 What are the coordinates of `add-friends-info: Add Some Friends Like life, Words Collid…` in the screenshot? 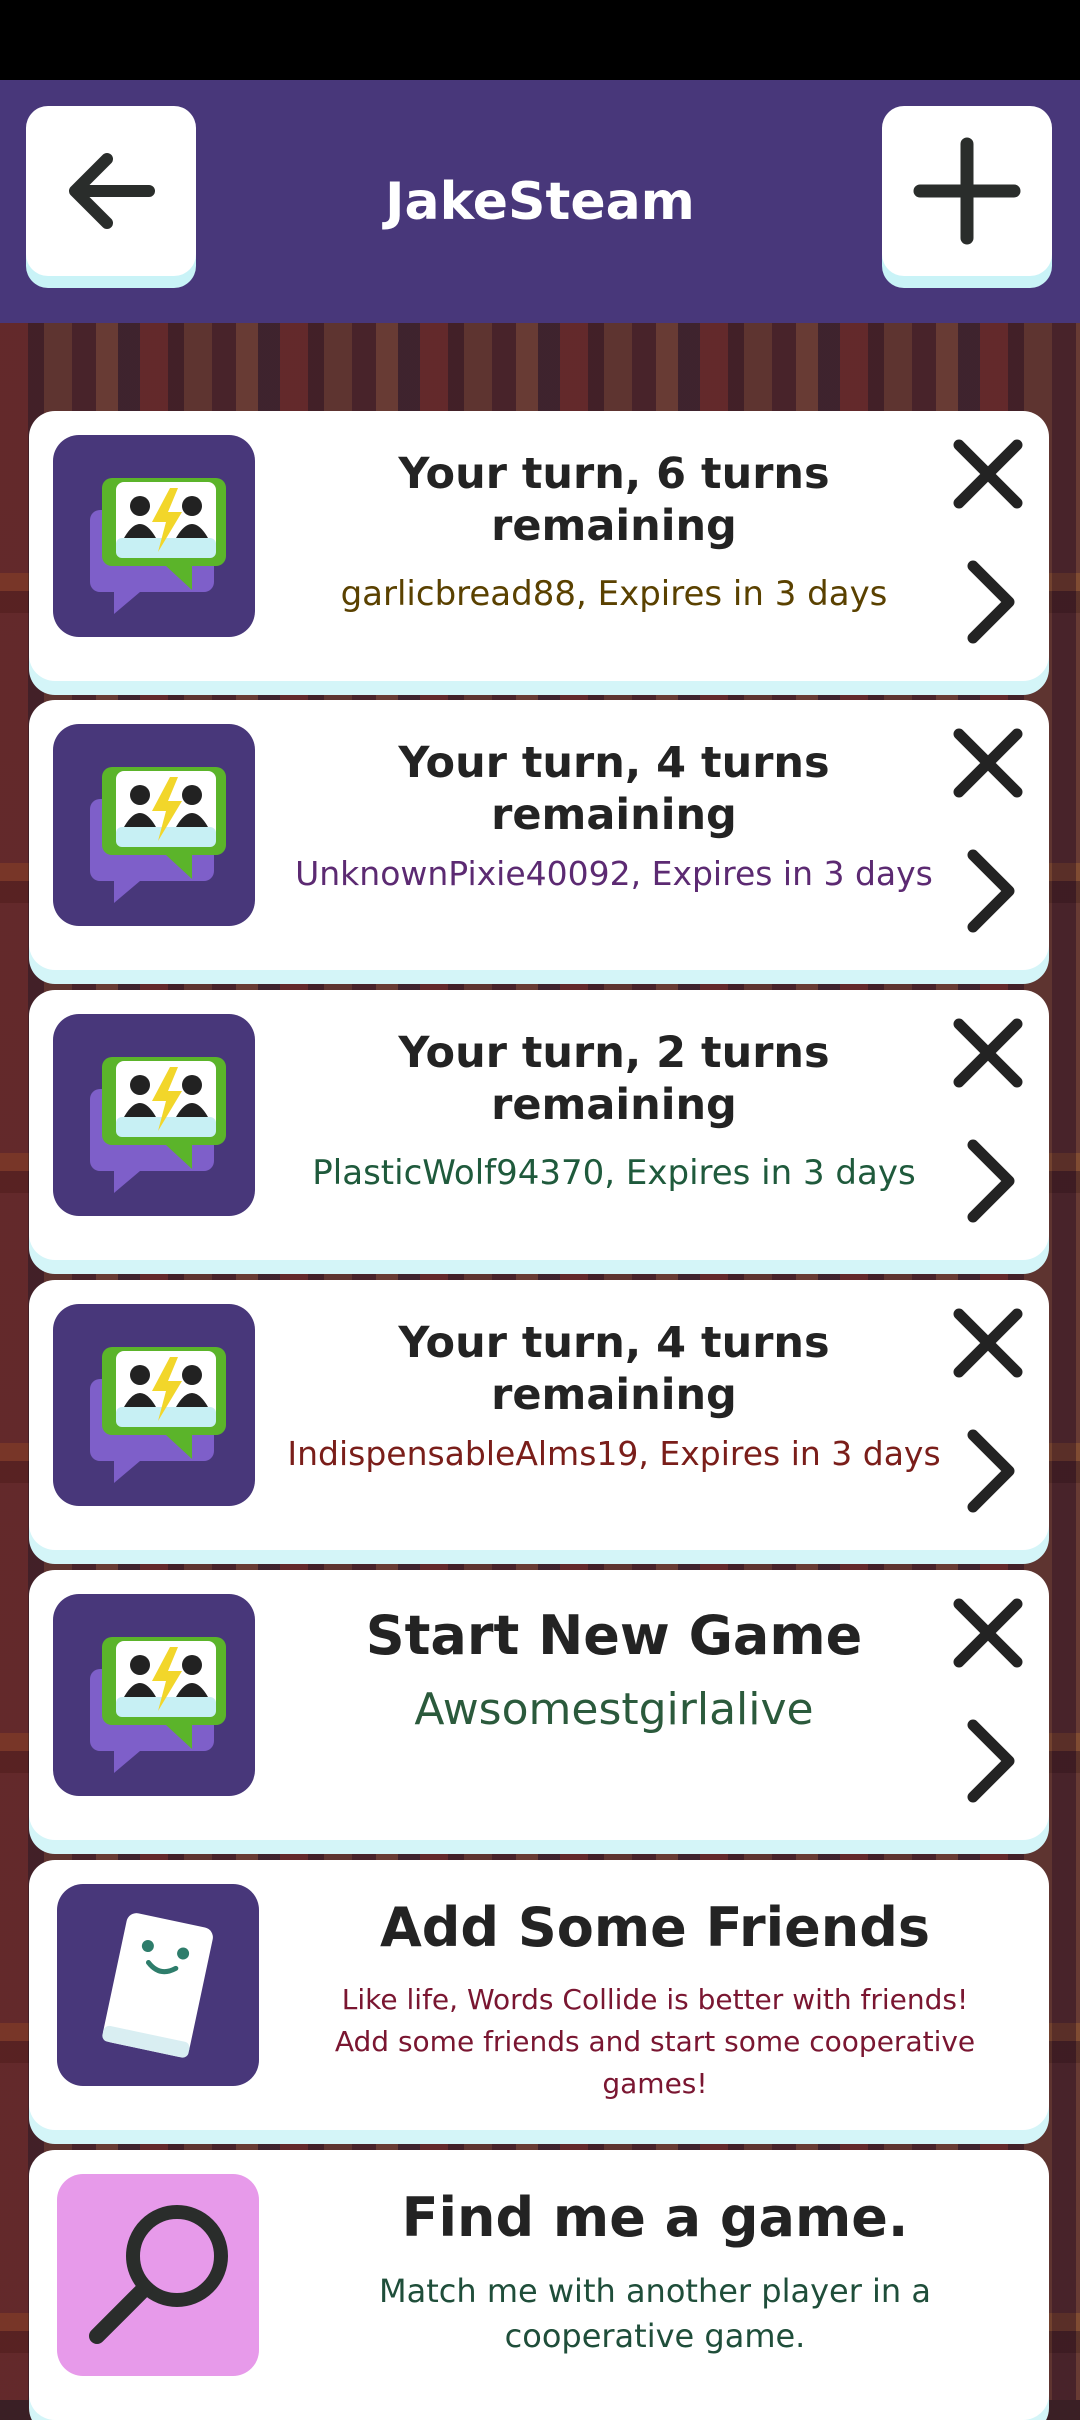 It's located at (655, 2000).